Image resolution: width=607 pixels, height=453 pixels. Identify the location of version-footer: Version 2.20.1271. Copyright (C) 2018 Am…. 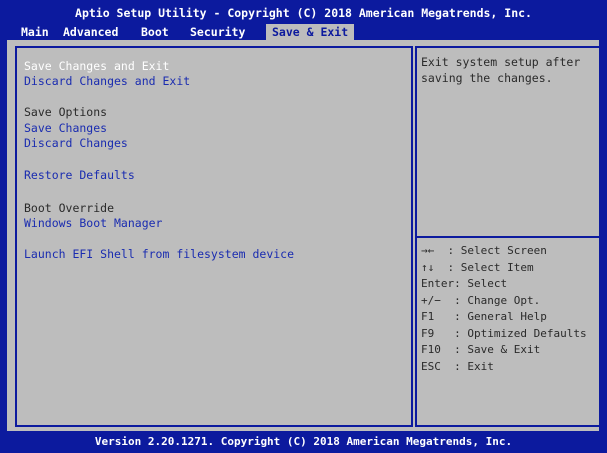
(303, 441).